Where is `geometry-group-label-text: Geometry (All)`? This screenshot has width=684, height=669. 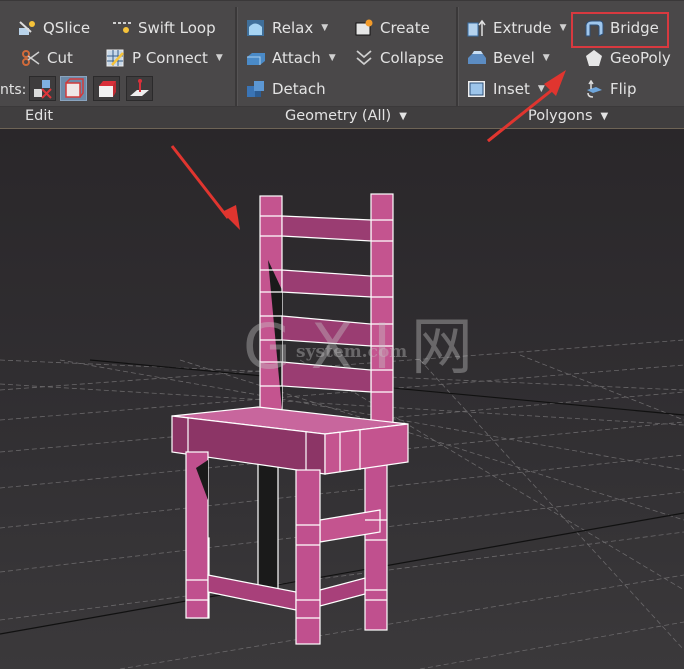
geometry-group-label-text: Geometry (All) is located at coordinates (338, 116).